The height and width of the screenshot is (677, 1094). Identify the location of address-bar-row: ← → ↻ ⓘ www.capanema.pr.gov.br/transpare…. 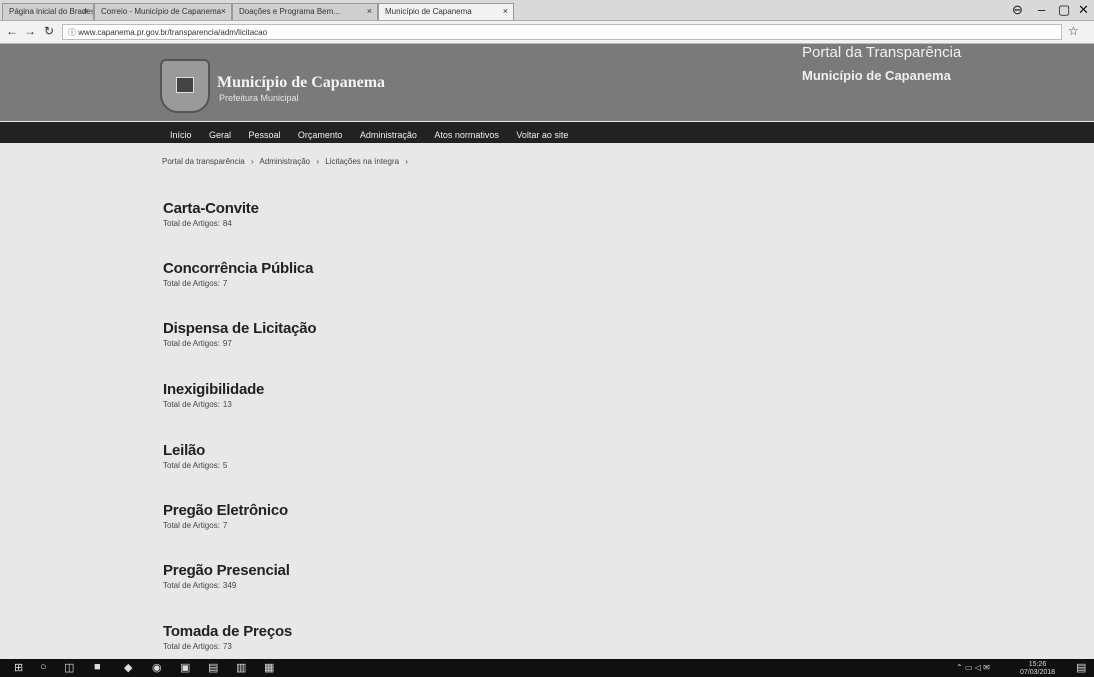
(547, 32).